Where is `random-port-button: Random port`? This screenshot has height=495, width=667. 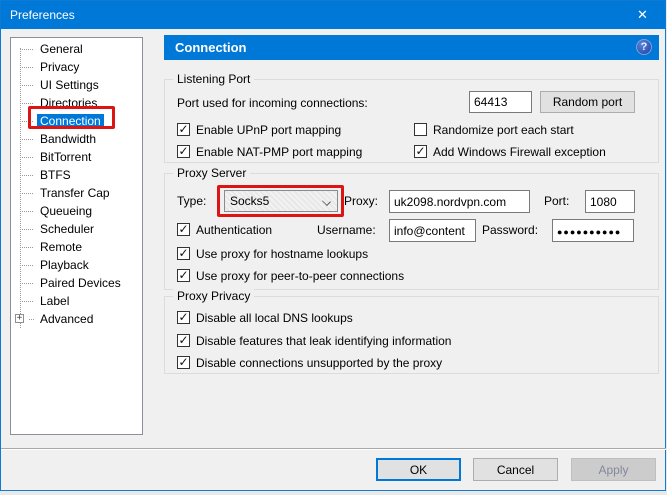
random-port-button: Random port is located at coordinates (587, 102).